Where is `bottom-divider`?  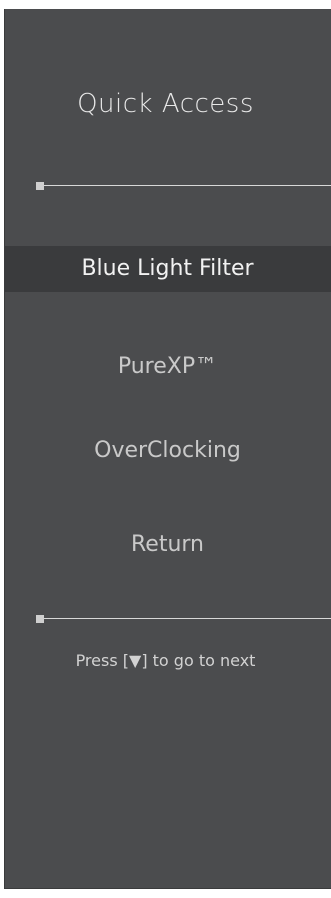
bottom-divider is located at coordinates (183, 619).